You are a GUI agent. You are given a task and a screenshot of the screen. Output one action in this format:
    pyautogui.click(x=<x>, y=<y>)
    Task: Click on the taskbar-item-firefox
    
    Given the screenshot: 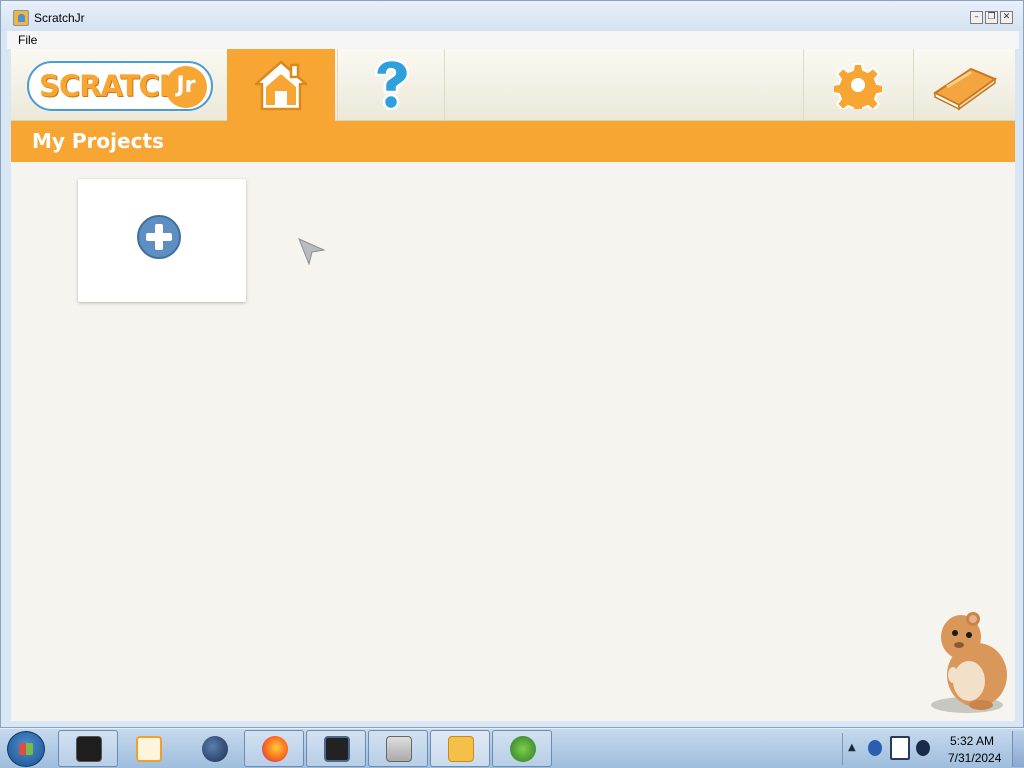 What is the action you would take?
    pyautogui.click(x=274, y=748)
    